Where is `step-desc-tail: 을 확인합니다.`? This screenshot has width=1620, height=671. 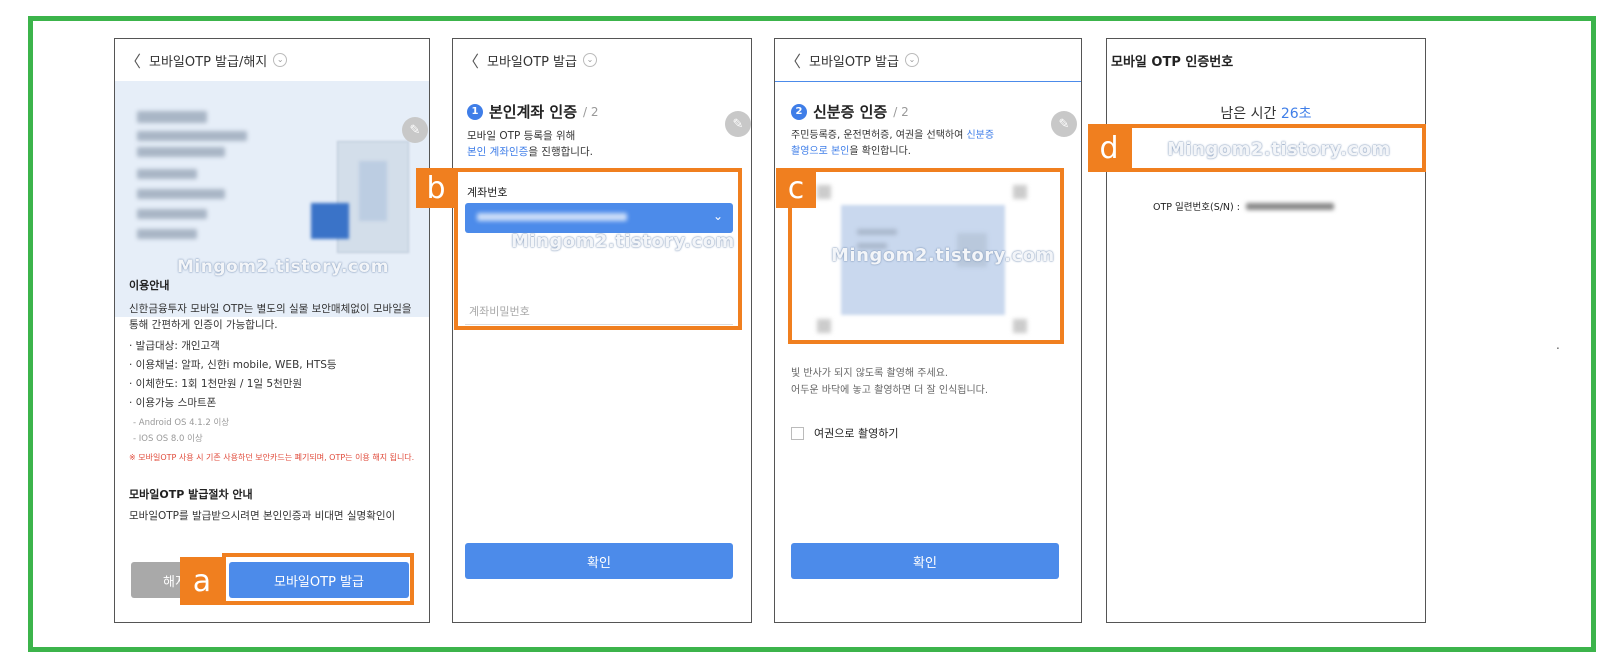
step-desc-tail: 을 확인합니다. is located at coordinates (880, 151).